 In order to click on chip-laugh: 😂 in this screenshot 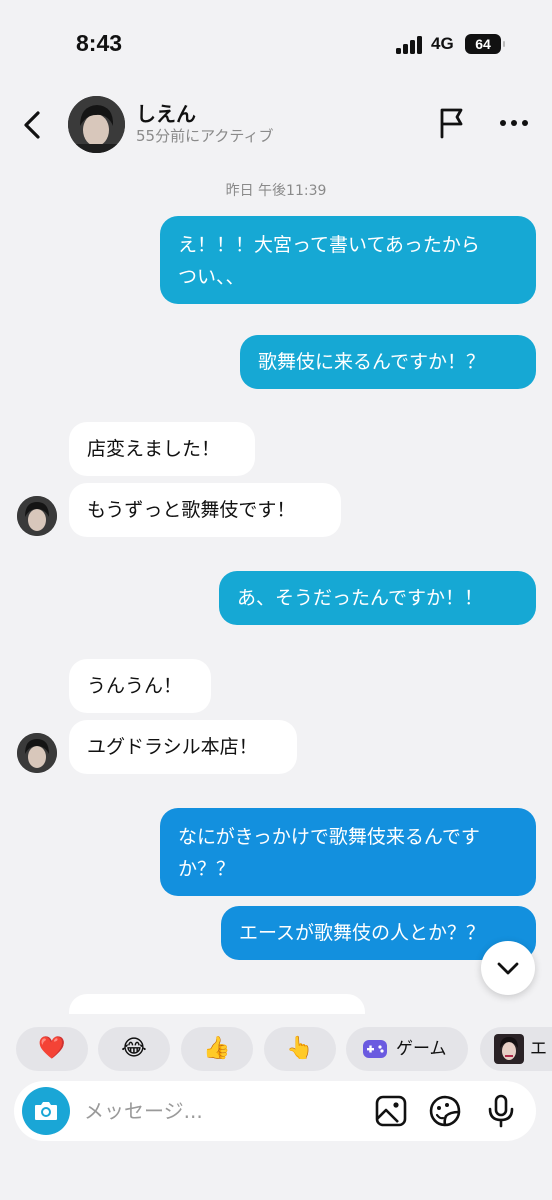, I will do `click(134, 1049)`.